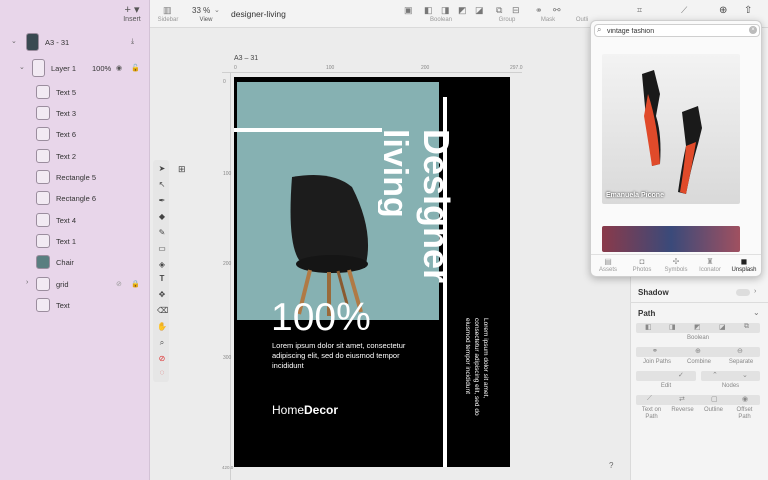  What do you see at coordinates (162, 248) in the screenshot?
I see `rectangle-tool-icon: ▭` at bounding box center [162, 248].